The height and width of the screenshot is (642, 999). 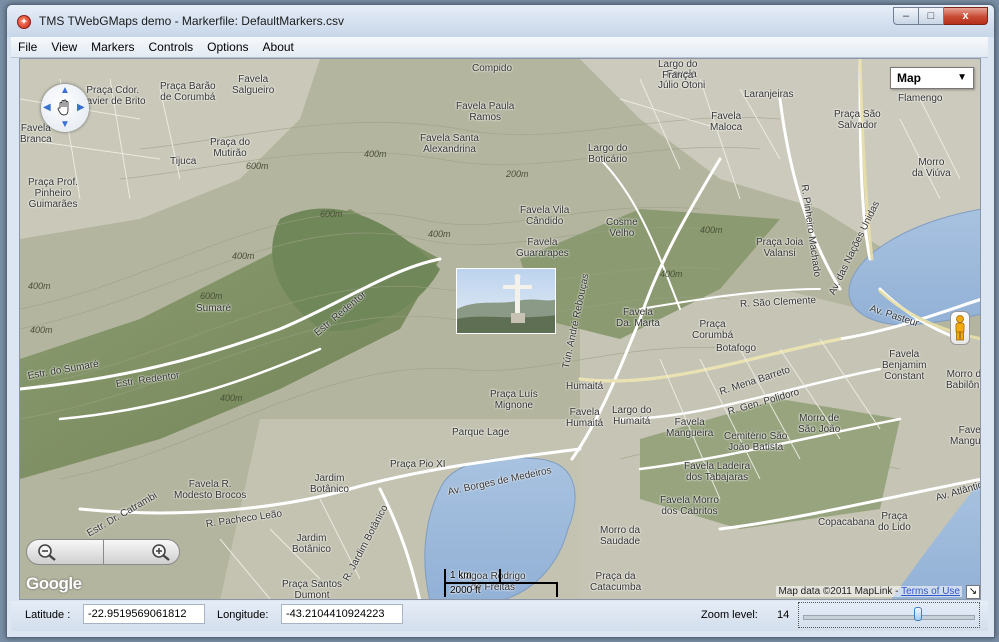 I want to click on scale-bar: 1 km 2000 ft, so click(x=501, y=583).